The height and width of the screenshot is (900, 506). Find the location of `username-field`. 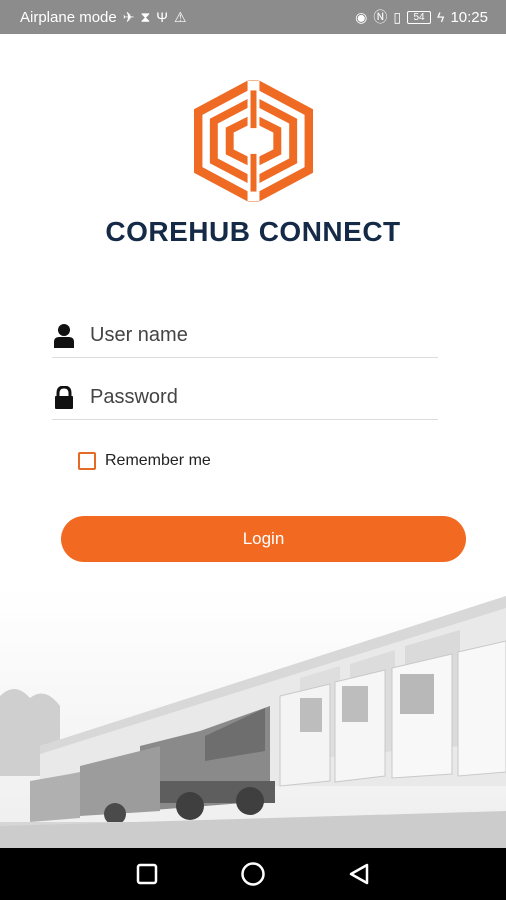

username-field is located at coordinates (245, 336).